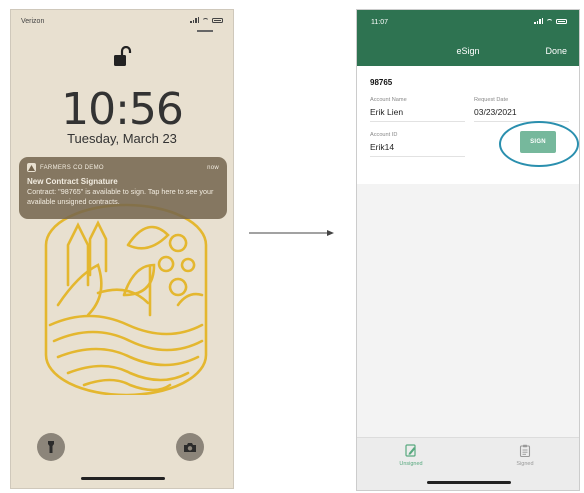 Image resolution: width=584 pixels, height=493 pixels. I want to click on carrier-label: Verizon, so click(33, 21).